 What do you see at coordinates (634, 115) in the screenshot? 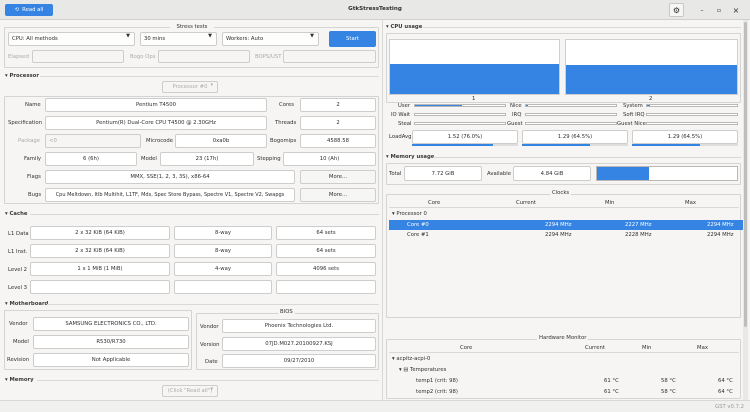
I see `softirq-label: Soft IRQ` at bounding box center [634, 115].